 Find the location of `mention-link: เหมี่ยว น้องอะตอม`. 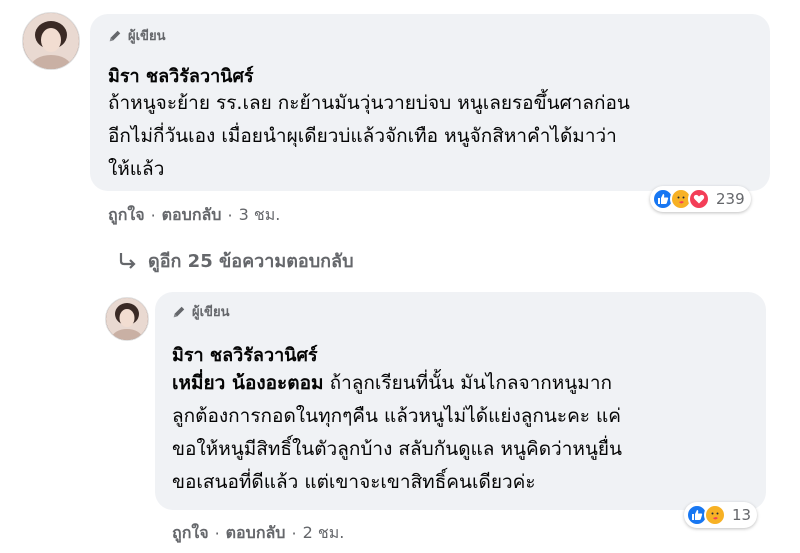

mention-link: เหมี่ยว น้องอะตอม is located at coordinates (248, 383).